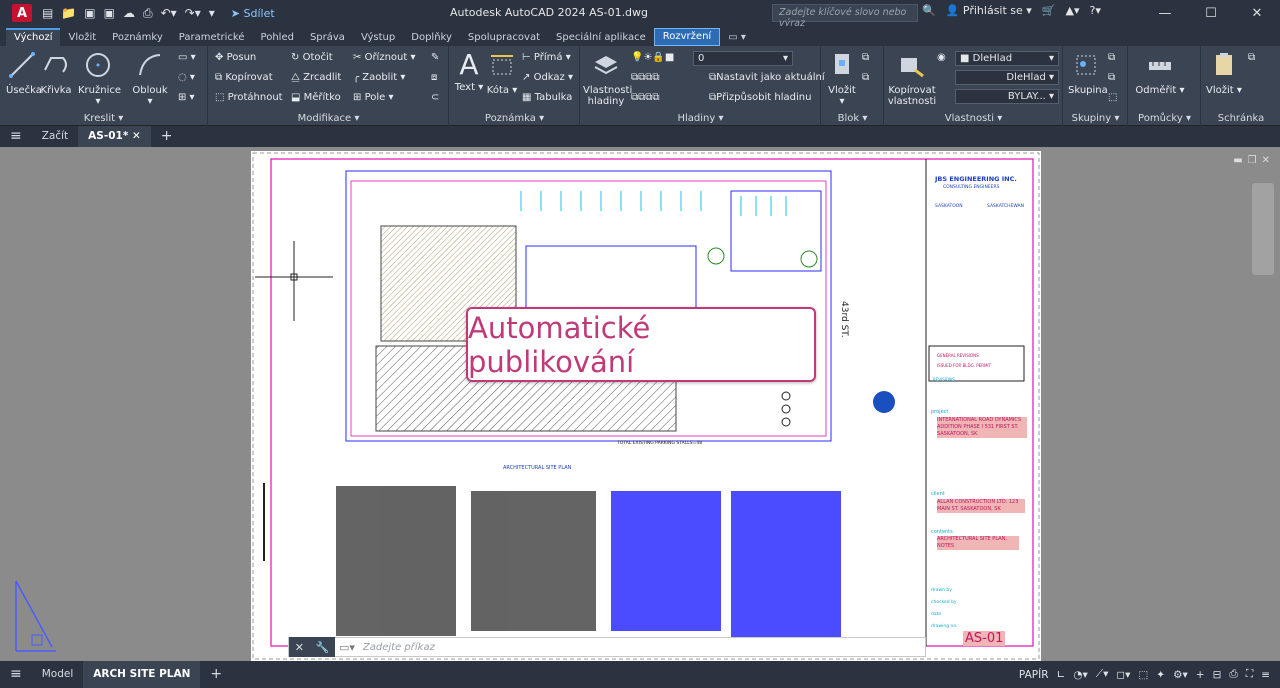  I want to click on tab-doplnky: Doplňky, so click(431, 38).